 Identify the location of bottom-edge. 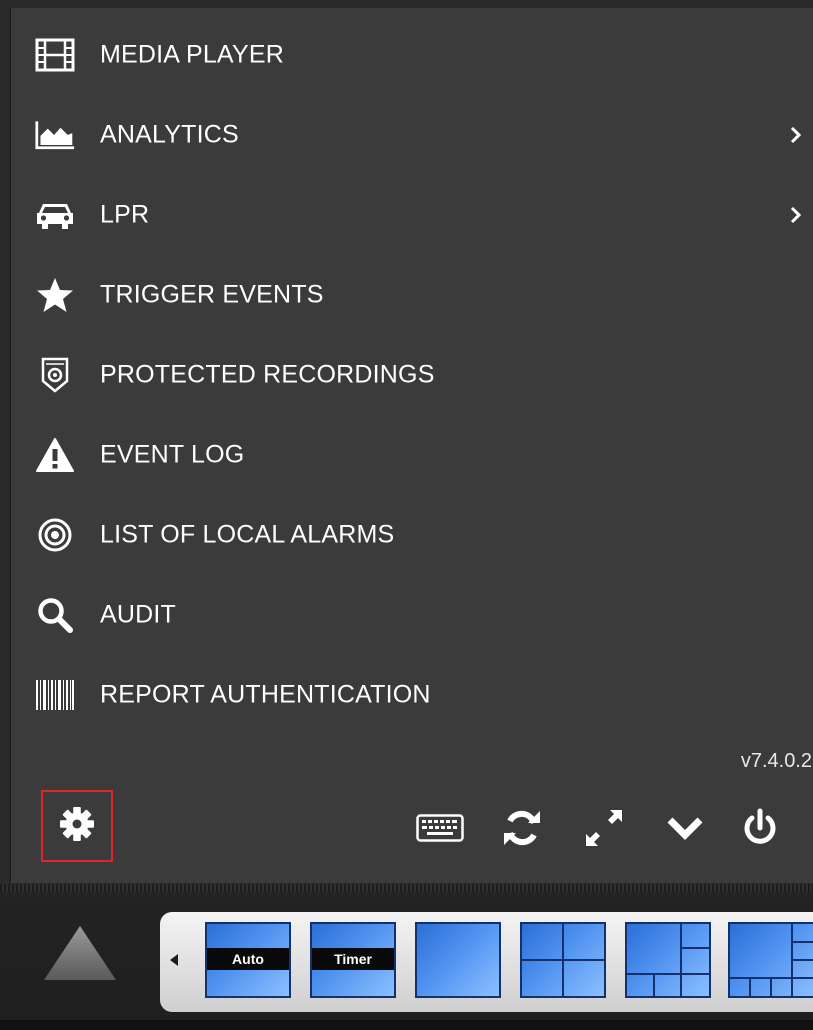
(406, 1025).